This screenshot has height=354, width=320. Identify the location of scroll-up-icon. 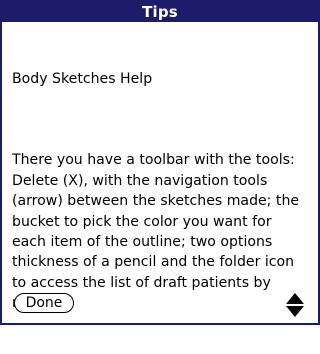
(295, 298).